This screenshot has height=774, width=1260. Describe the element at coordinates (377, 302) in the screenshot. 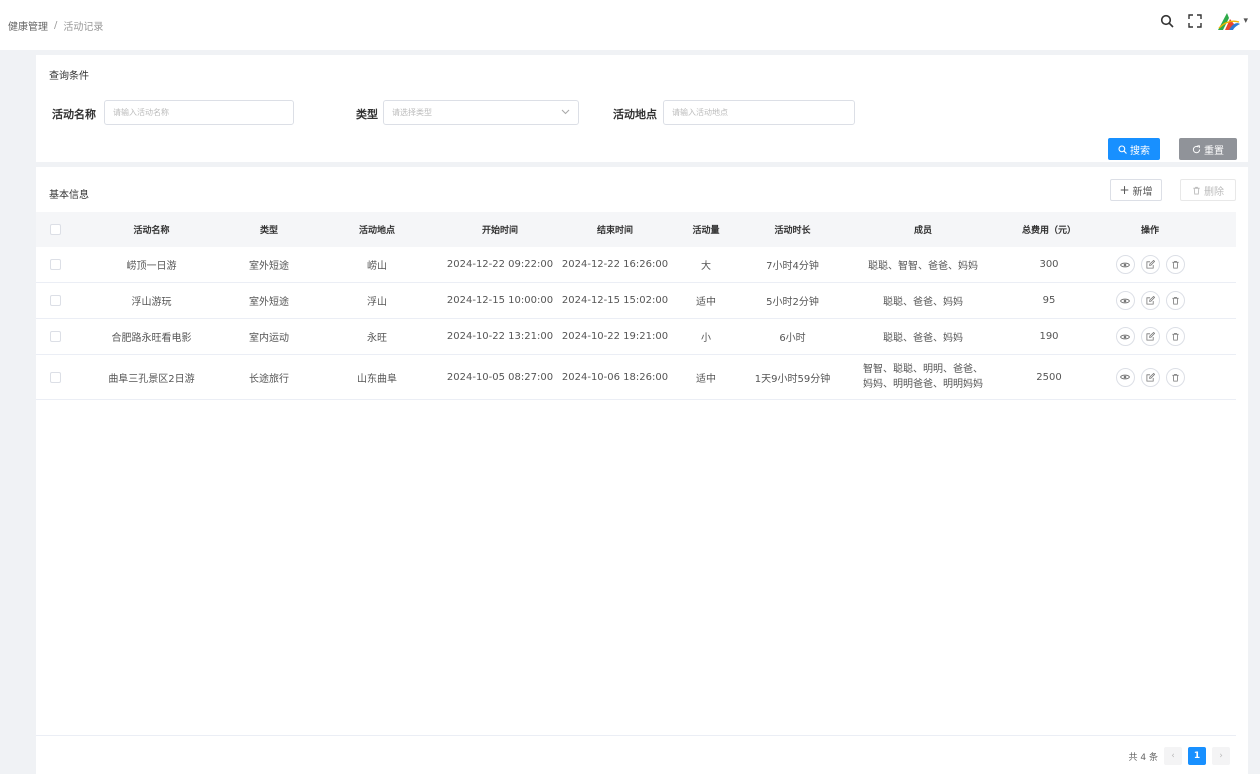

I see `cell-location: 浮山` at that location.